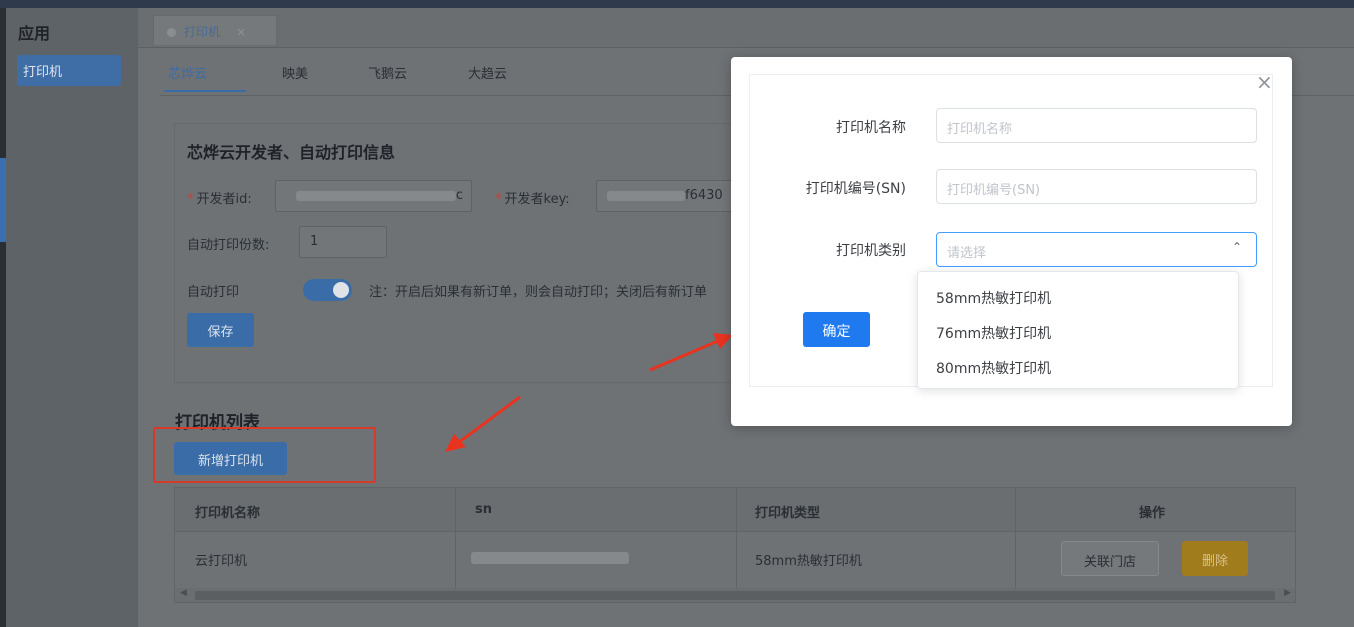 The width and height of the screenshot is (1354, 627). I want to click on col-type: 打印机类型, so click(788, 513).